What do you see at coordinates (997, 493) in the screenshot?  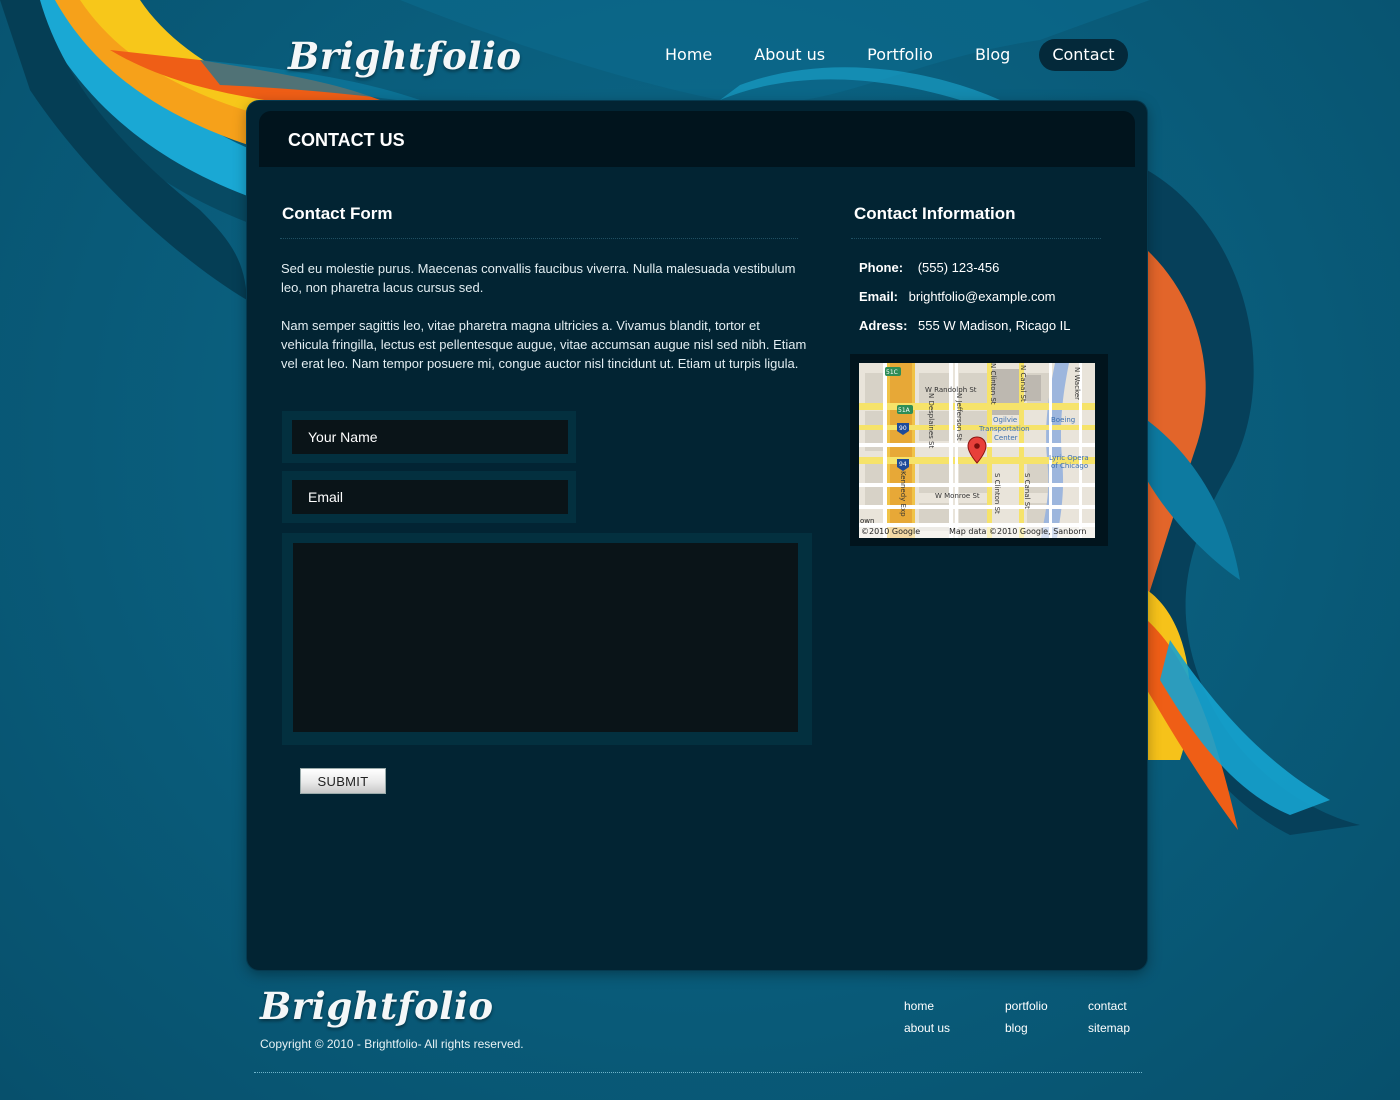 I see `svg-text: S Clinton St` at bounding box center [997, 493].